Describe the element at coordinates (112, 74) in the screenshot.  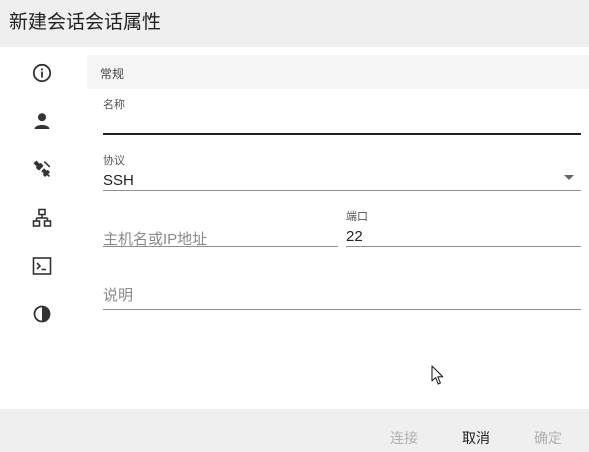
I see `section-title: 常规` at that location.